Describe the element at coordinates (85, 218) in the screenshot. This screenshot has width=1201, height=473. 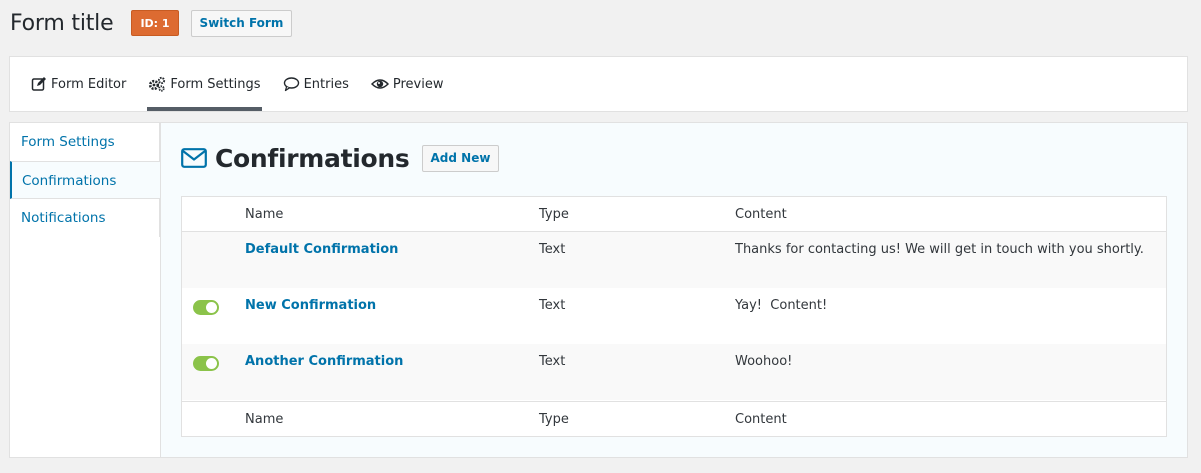
I see `sidenav-item-notifications: Notifications` at that location.